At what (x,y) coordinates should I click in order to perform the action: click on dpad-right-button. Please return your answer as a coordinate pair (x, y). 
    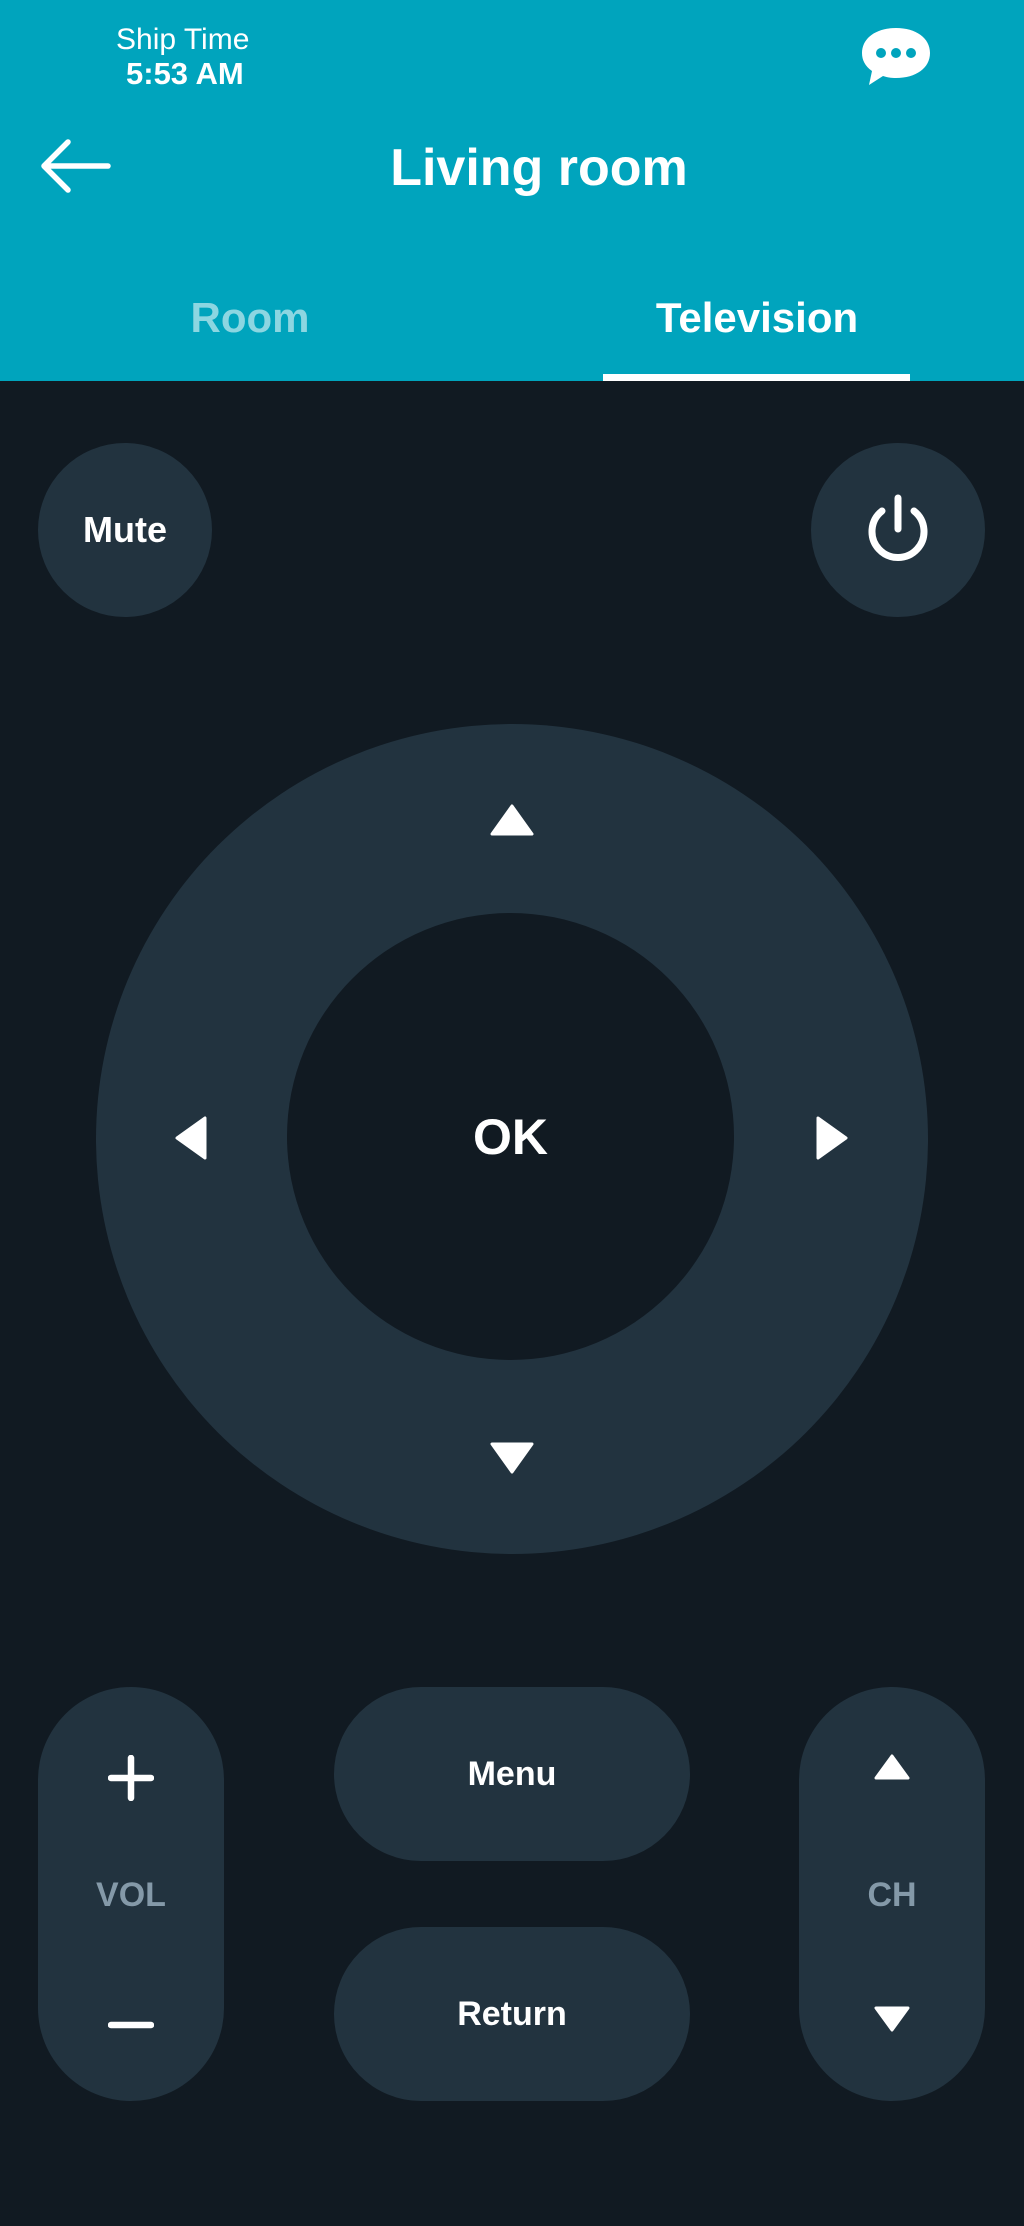
    Looking at the image, I should click on (832, 1138).